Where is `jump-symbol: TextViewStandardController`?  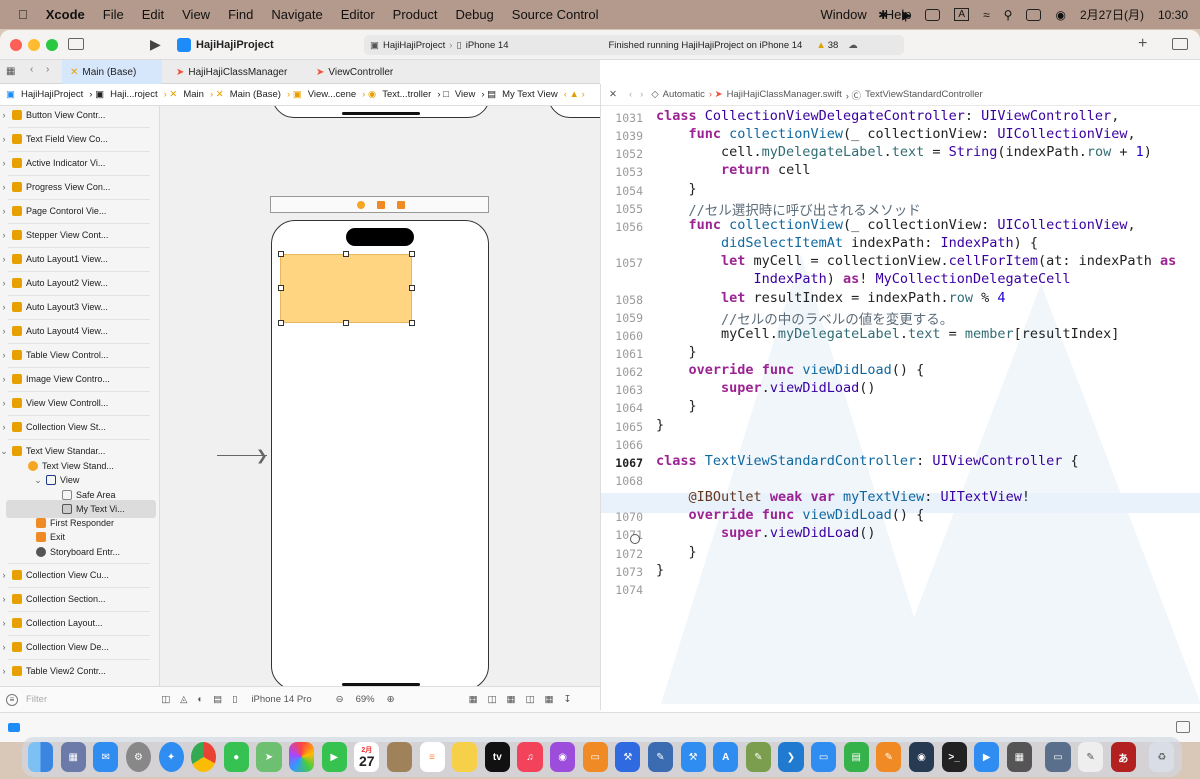
jump-symbol: TextViewStandardController is located at coordinates (924, 94).